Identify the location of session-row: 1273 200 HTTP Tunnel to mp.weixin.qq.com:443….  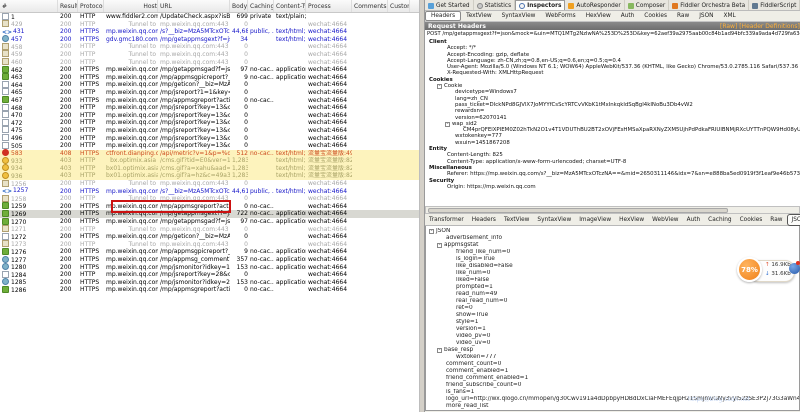
(209, 244).